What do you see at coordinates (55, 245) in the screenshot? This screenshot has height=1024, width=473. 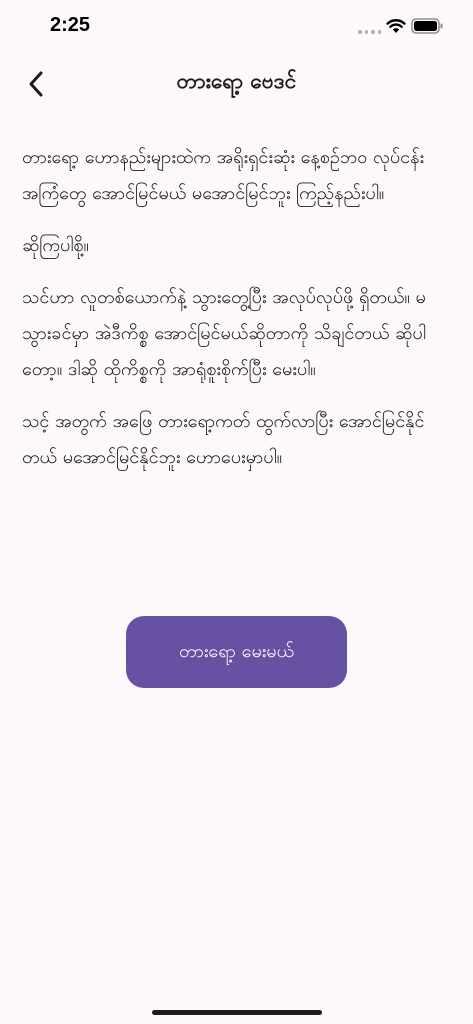 I see `instruction-paragraph-2: ဆိုကြပါစို့။` at bounding box center [55, 245].